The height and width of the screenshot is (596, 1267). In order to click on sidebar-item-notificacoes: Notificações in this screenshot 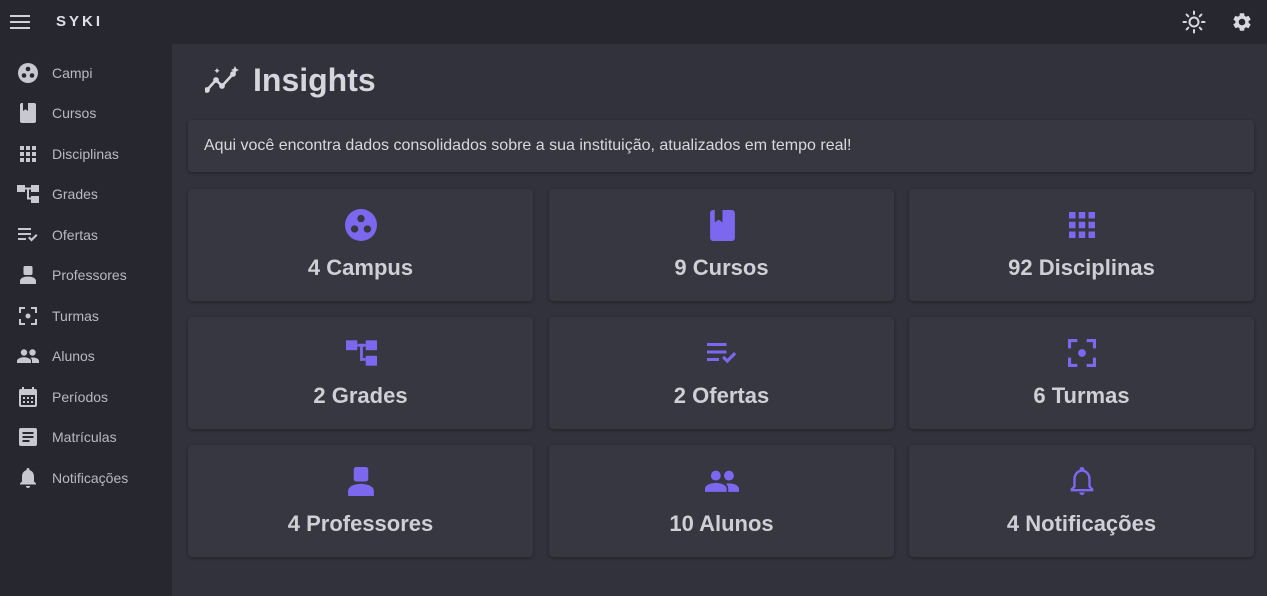, I will do `click(86, 478)`.